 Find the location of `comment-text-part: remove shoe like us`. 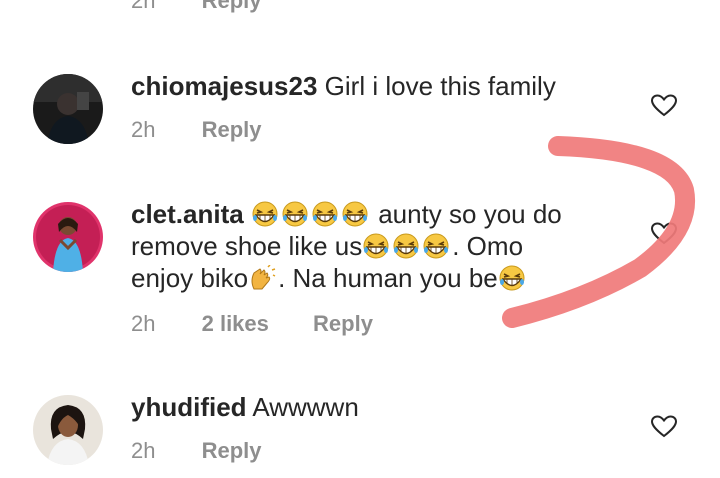

comment-text-part: remove shoe like us is located at coordinates (247, 246).